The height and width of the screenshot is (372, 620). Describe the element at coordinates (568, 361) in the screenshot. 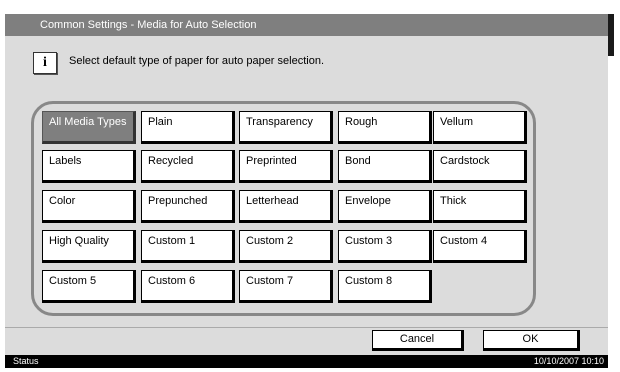

I see `datetime: 10/10/2007 10:10` at that location.